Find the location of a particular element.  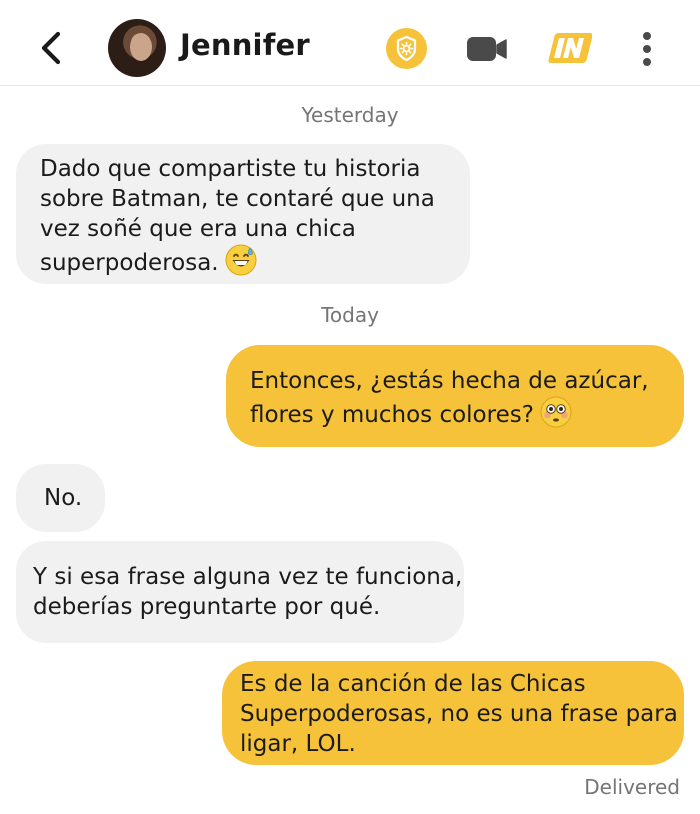

video-call-icon is located at coordinates (487, 49).